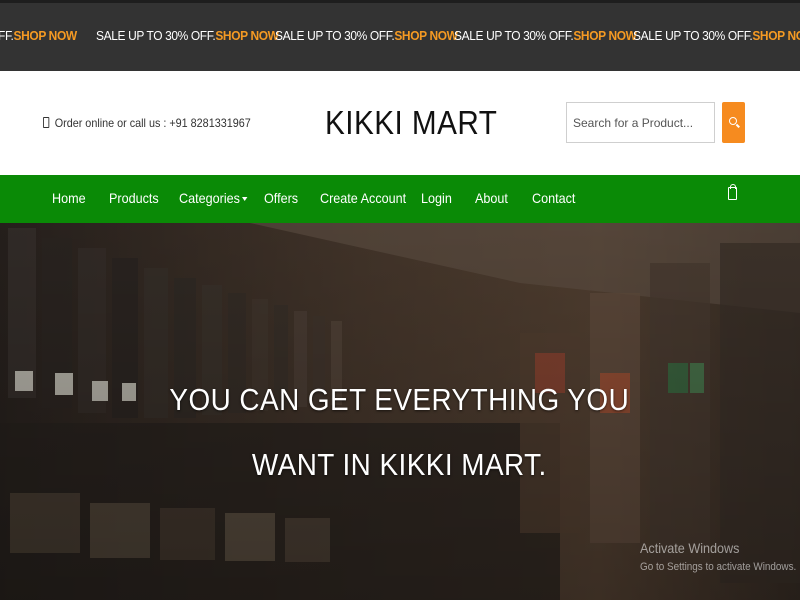 The image size is (800, 600). Describe the element at coordinates (690, 548) in the screenshot. I see `watermark-title: Activate Windows` at that location.